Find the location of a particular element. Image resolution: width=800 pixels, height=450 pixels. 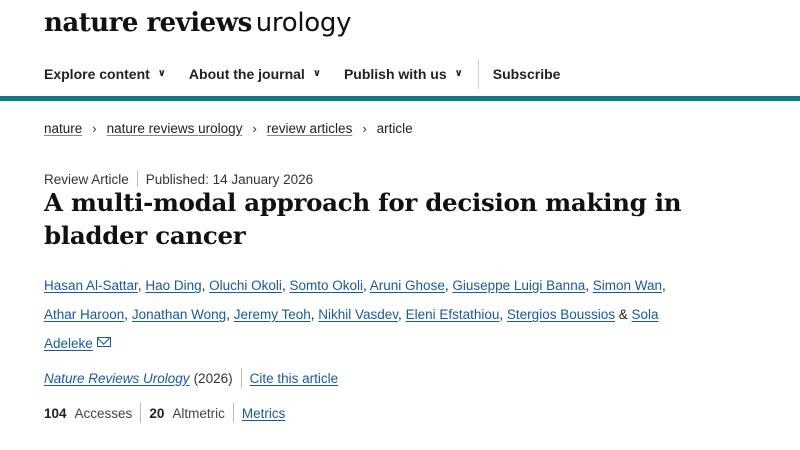

journal-link: Nature Reviews Urology is located at coordinates (117, 378).